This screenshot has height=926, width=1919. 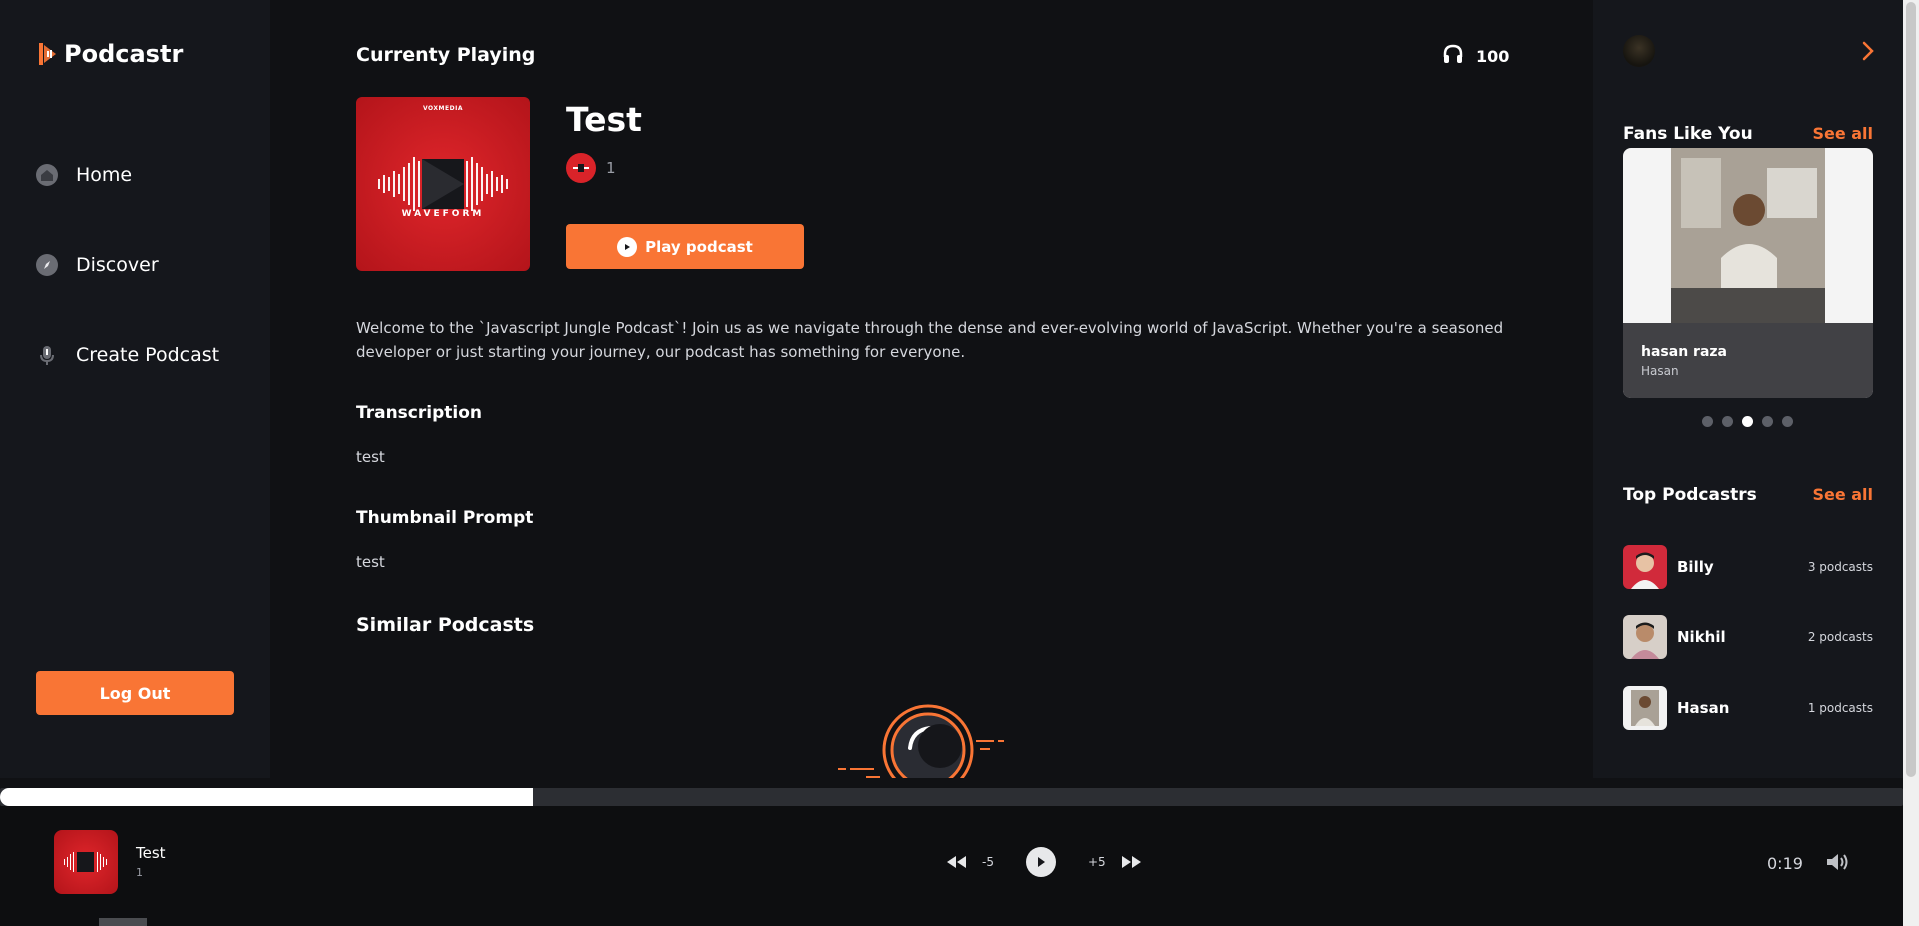 What do you see at coordinates (1453, 56) in the screenshot?
I see `headphones-icon` at bounding box center [1453, 56].